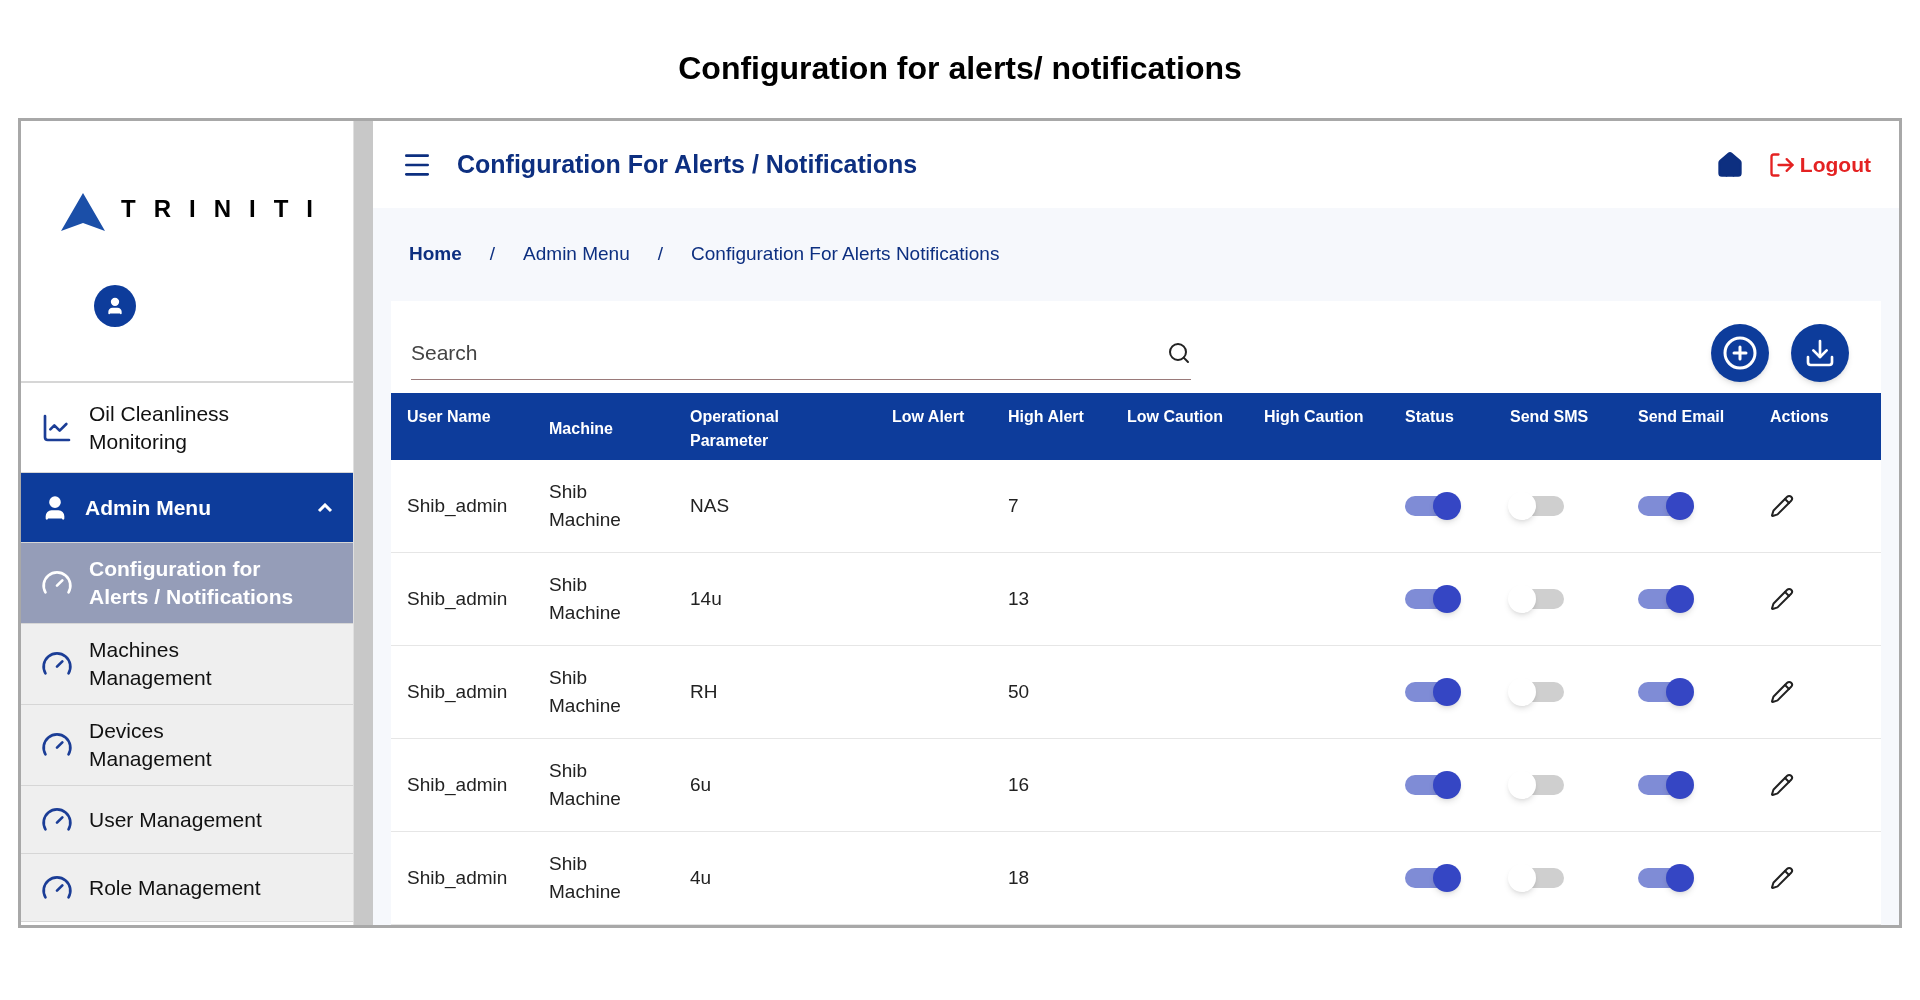 Image resolution: width=1920 pixels, height=1000 pixels. I want to click on column-header: High Caution, so click(1314, 417).